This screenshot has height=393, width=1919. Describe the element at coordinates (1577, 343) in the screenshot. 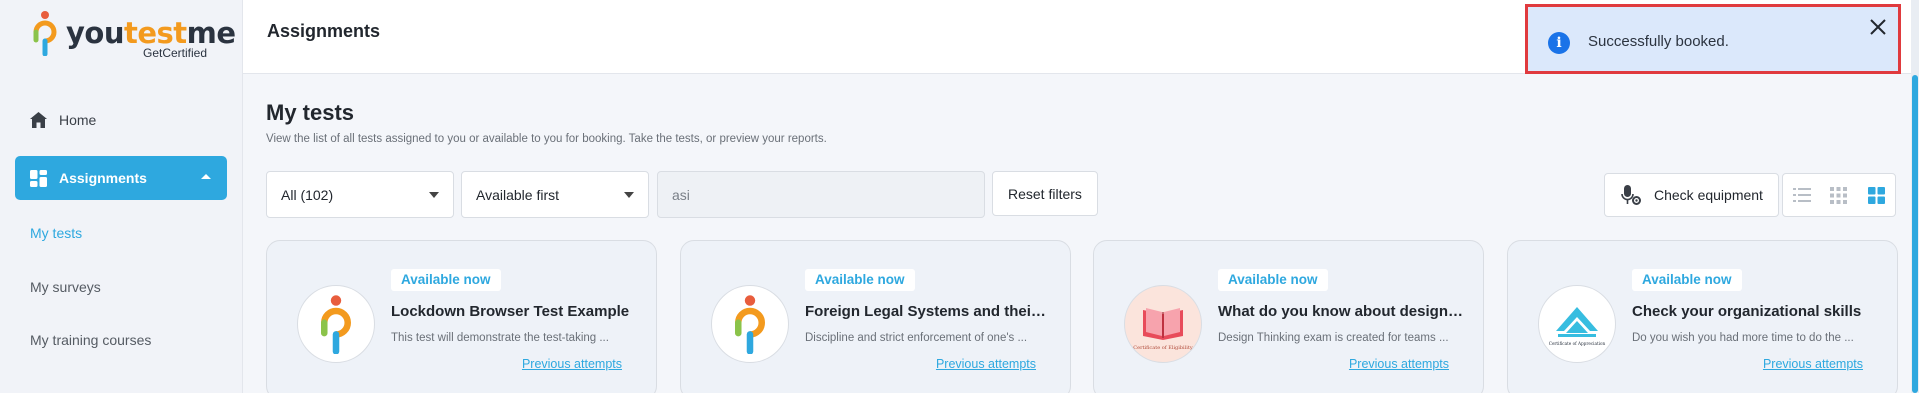

I see `svg-text: Certificate of Appreciation` at that location.